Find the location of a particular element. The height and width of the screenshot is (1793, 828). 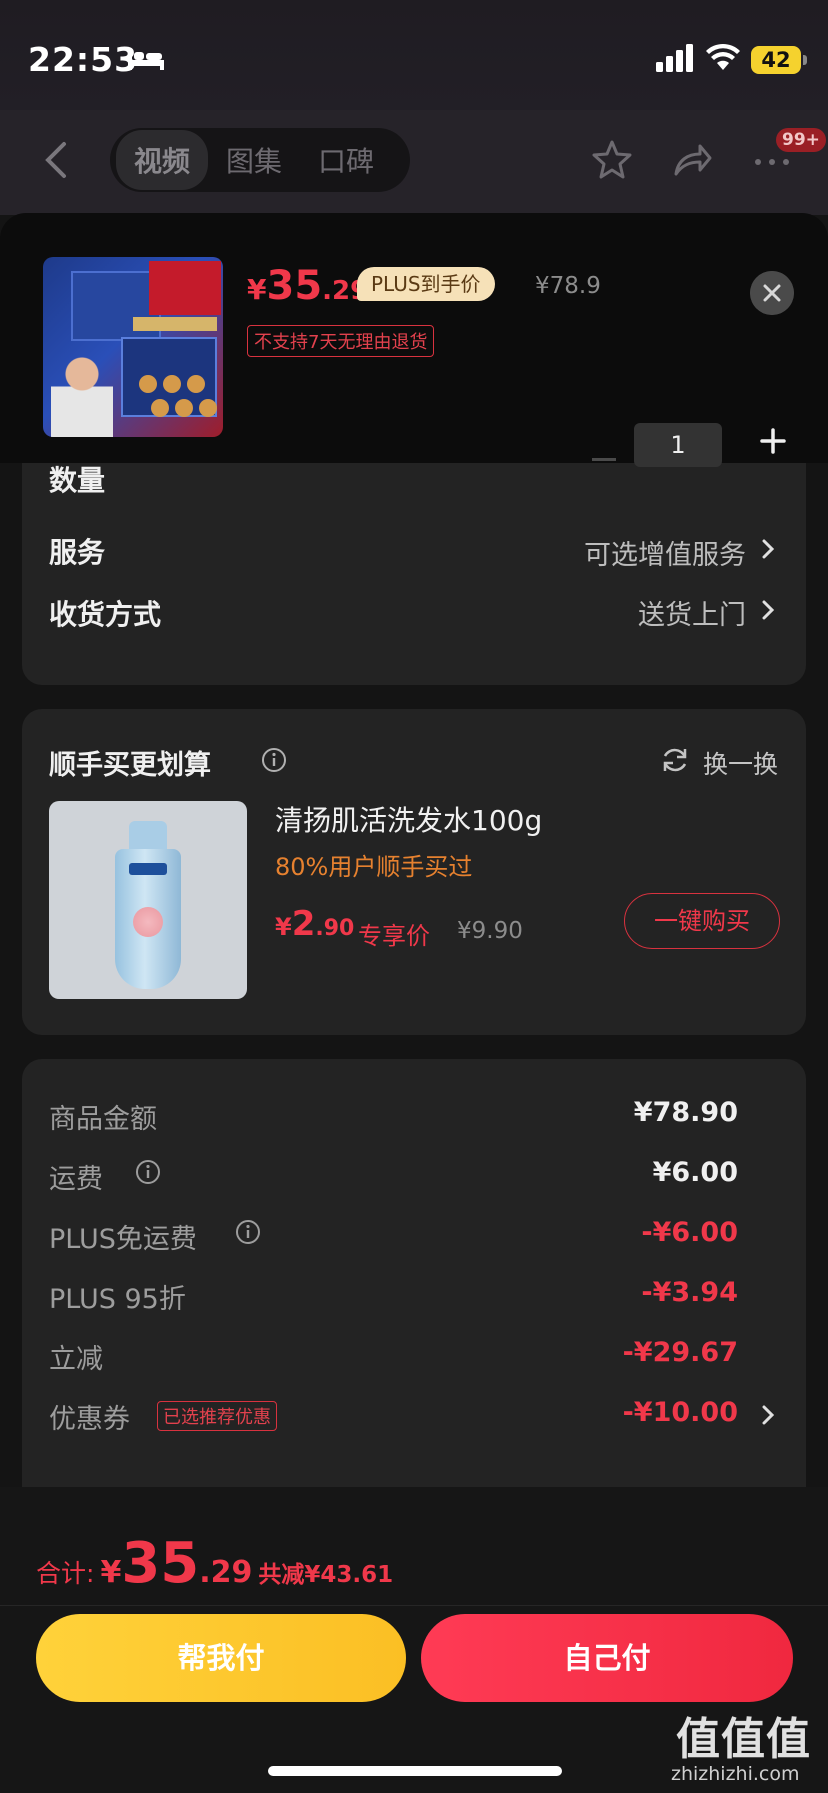

watermark-logo: 值值值 is located at coordinates (743, 1739).